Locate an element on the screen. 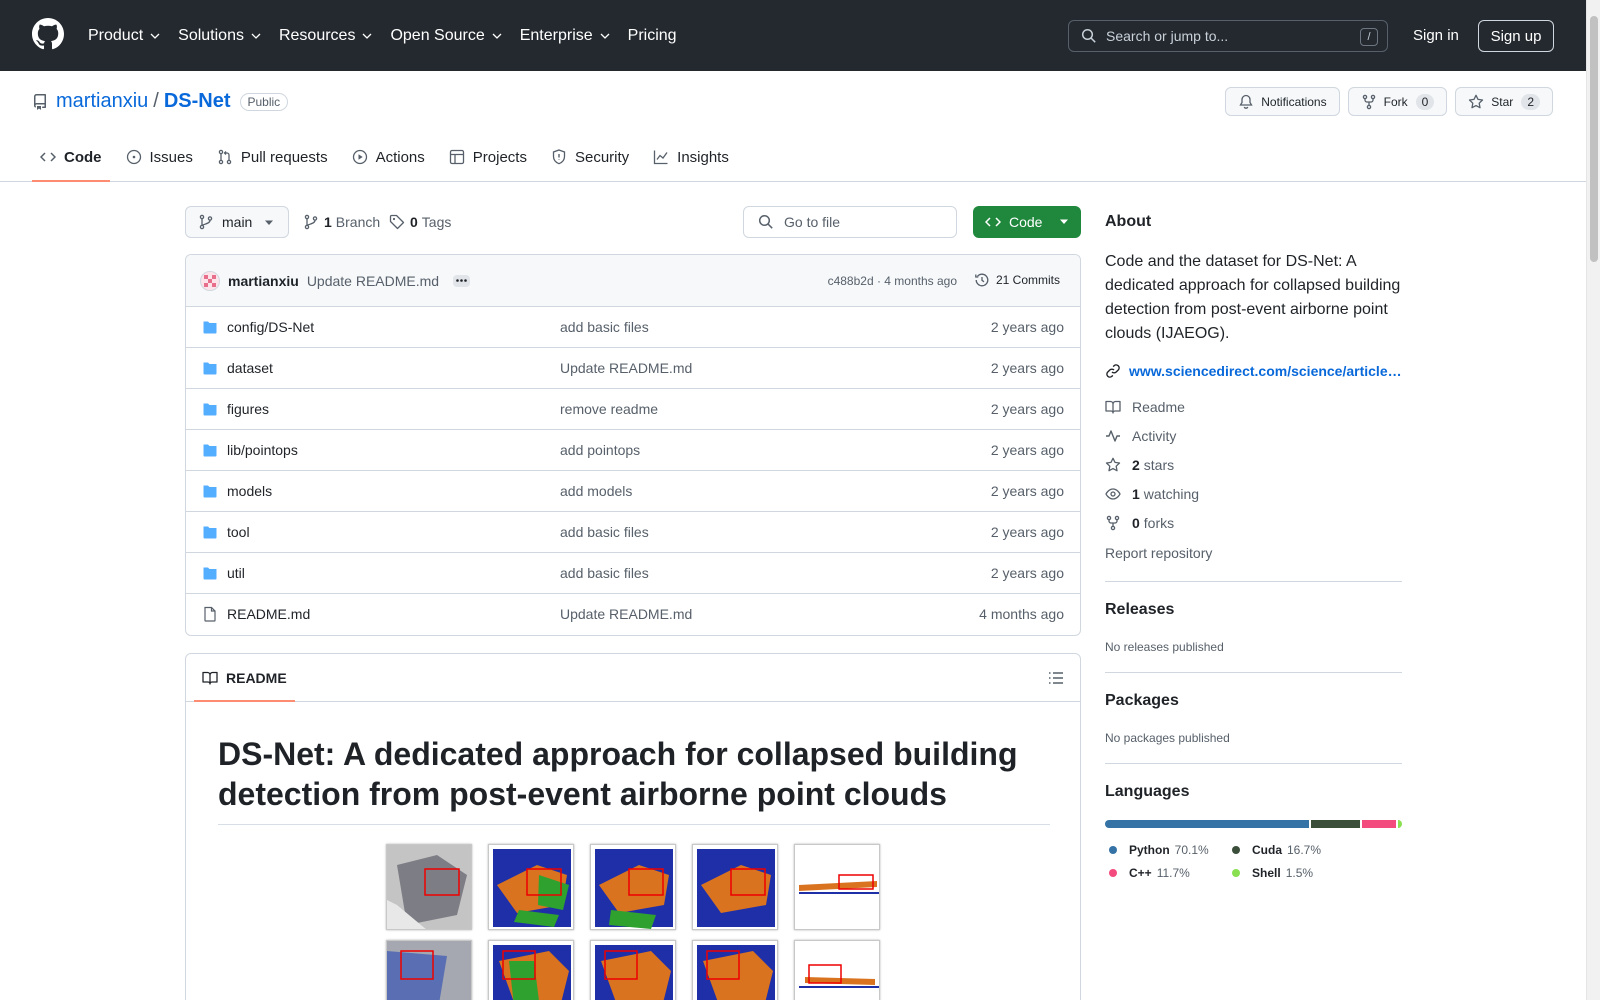 The image size is (1600, 1000). file-name-link: config/DS-Net is located at coordinates (270, 327).